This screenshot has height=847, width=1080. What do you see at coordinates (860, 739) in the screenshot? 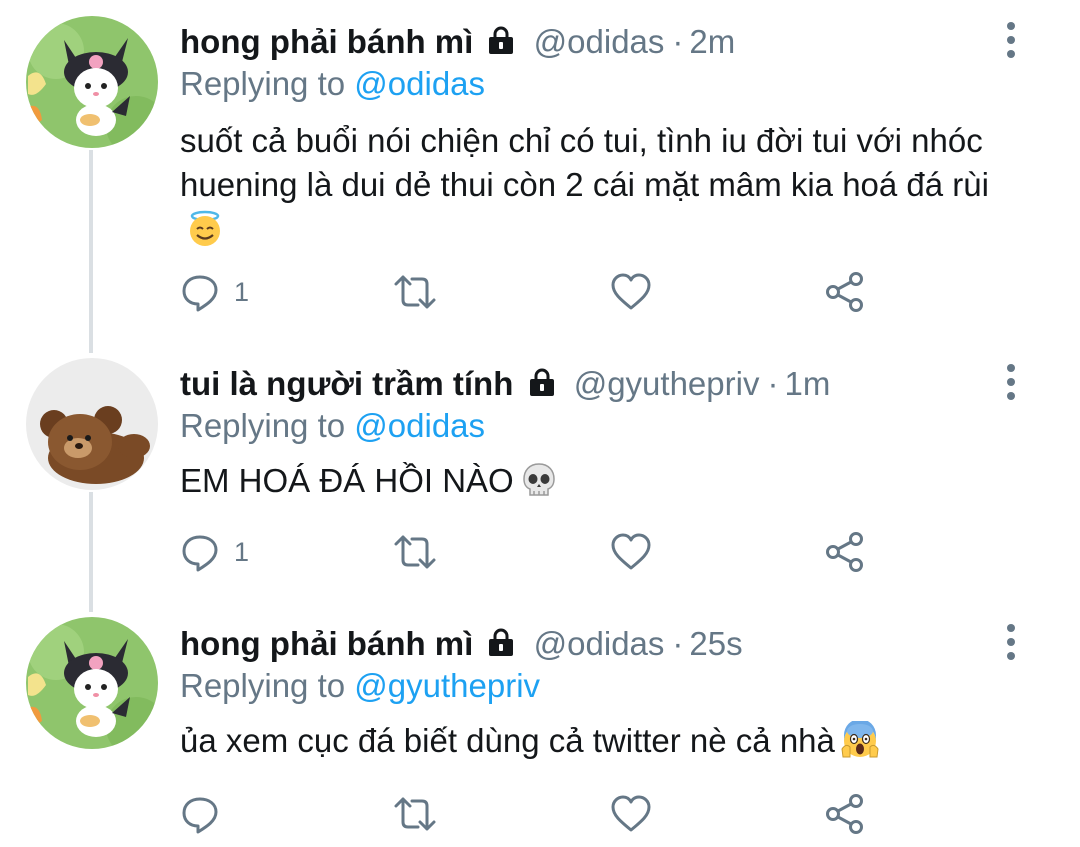
I see `face-screaming-in-fear-icon` at bounding box center [860, 739].